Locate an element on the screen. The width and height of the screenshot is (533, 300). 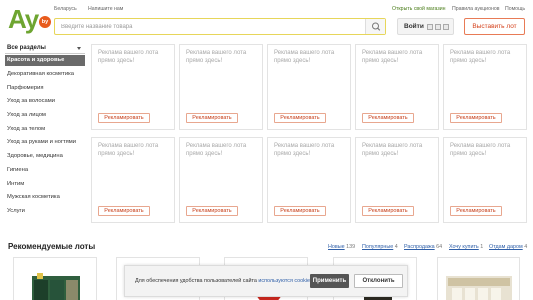
tab-sale: Распродажа 64 is located at coordinates (423, 247).